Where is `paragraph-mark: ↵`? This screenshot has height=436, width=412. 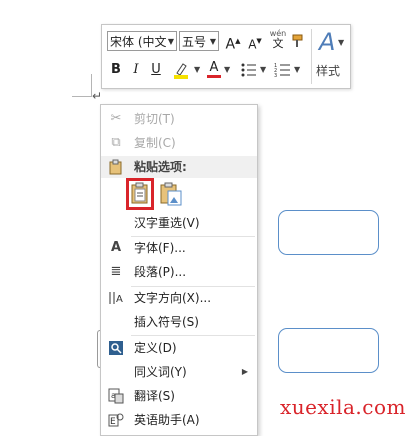
paragraph-mark: ↵ is located at coordinates (97, 96).